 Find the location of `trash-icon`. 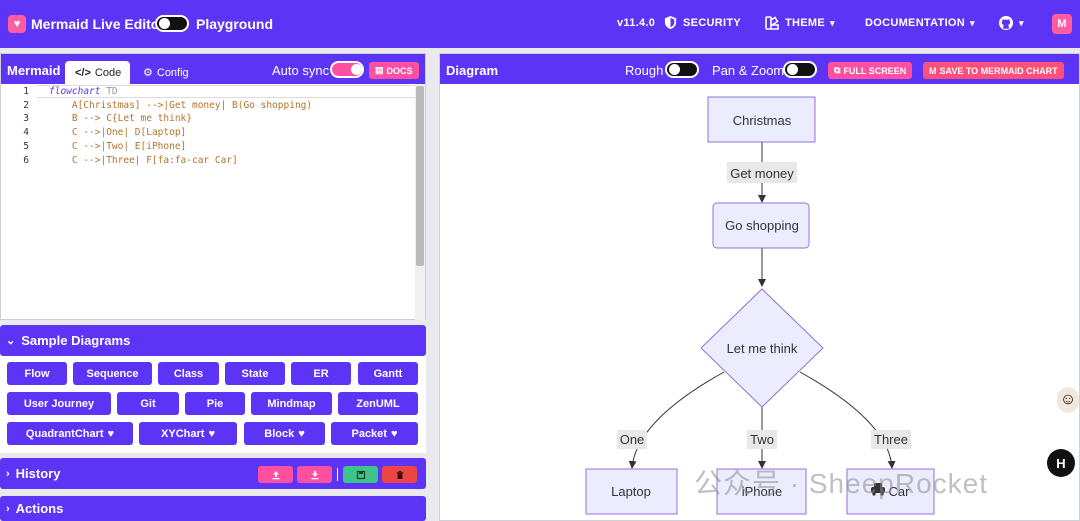

trash-icon is located at coordinates (399, 474).